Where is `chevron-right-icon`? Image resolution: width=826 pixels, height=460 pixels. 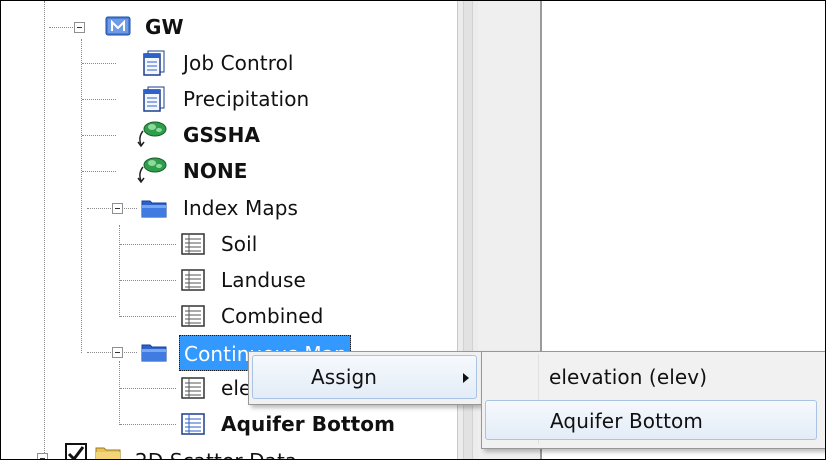 chevron-right-icon is located at coordinates (466, 378).